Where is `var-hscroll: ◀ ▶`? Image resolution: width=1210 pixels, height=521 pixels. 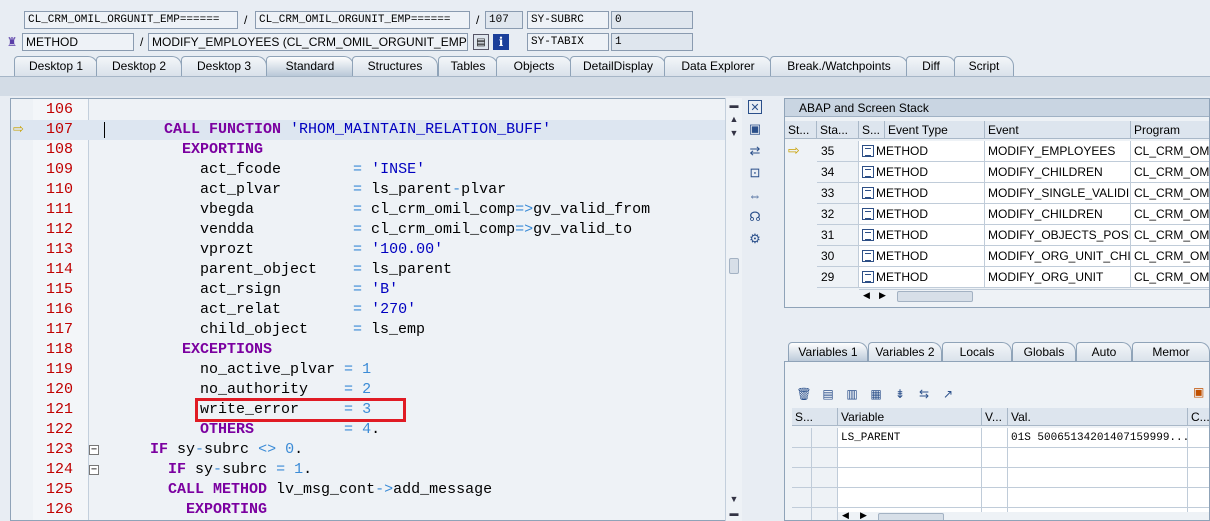
var-hscroll: ◀ ▶ is located at coordinates (1023, 515).